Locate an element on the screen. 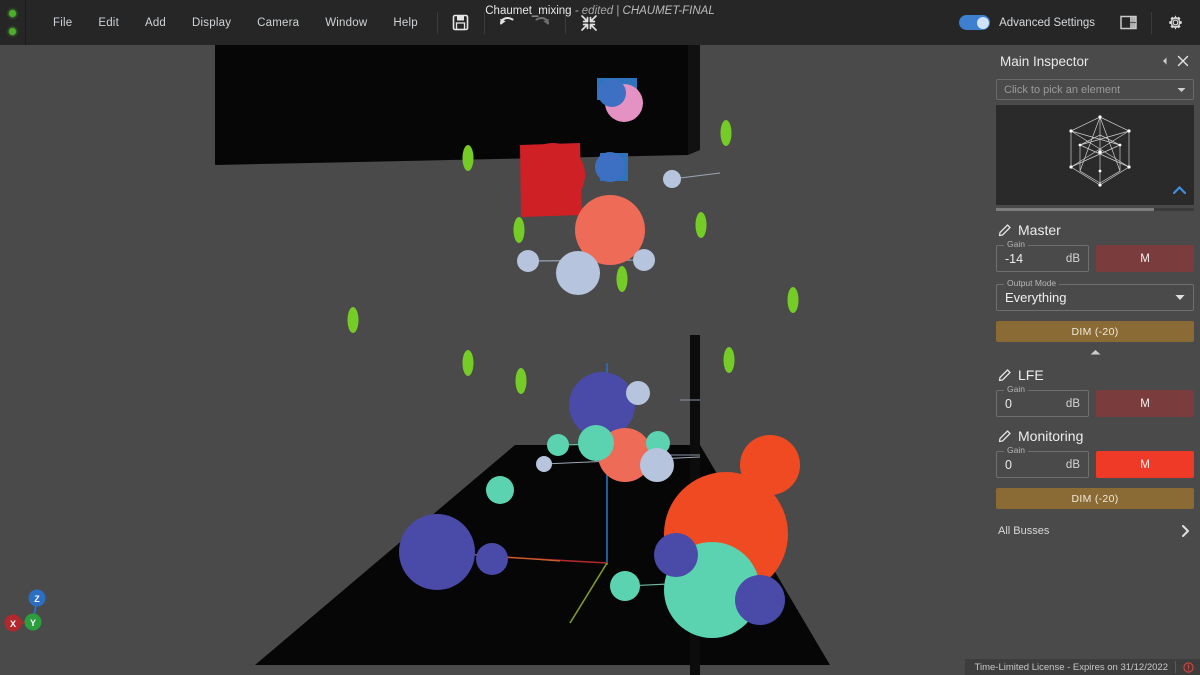 The width and height of the screenshot is (1200, 675). thumbnail-scrollbar is located at coordinates (1095, 209).